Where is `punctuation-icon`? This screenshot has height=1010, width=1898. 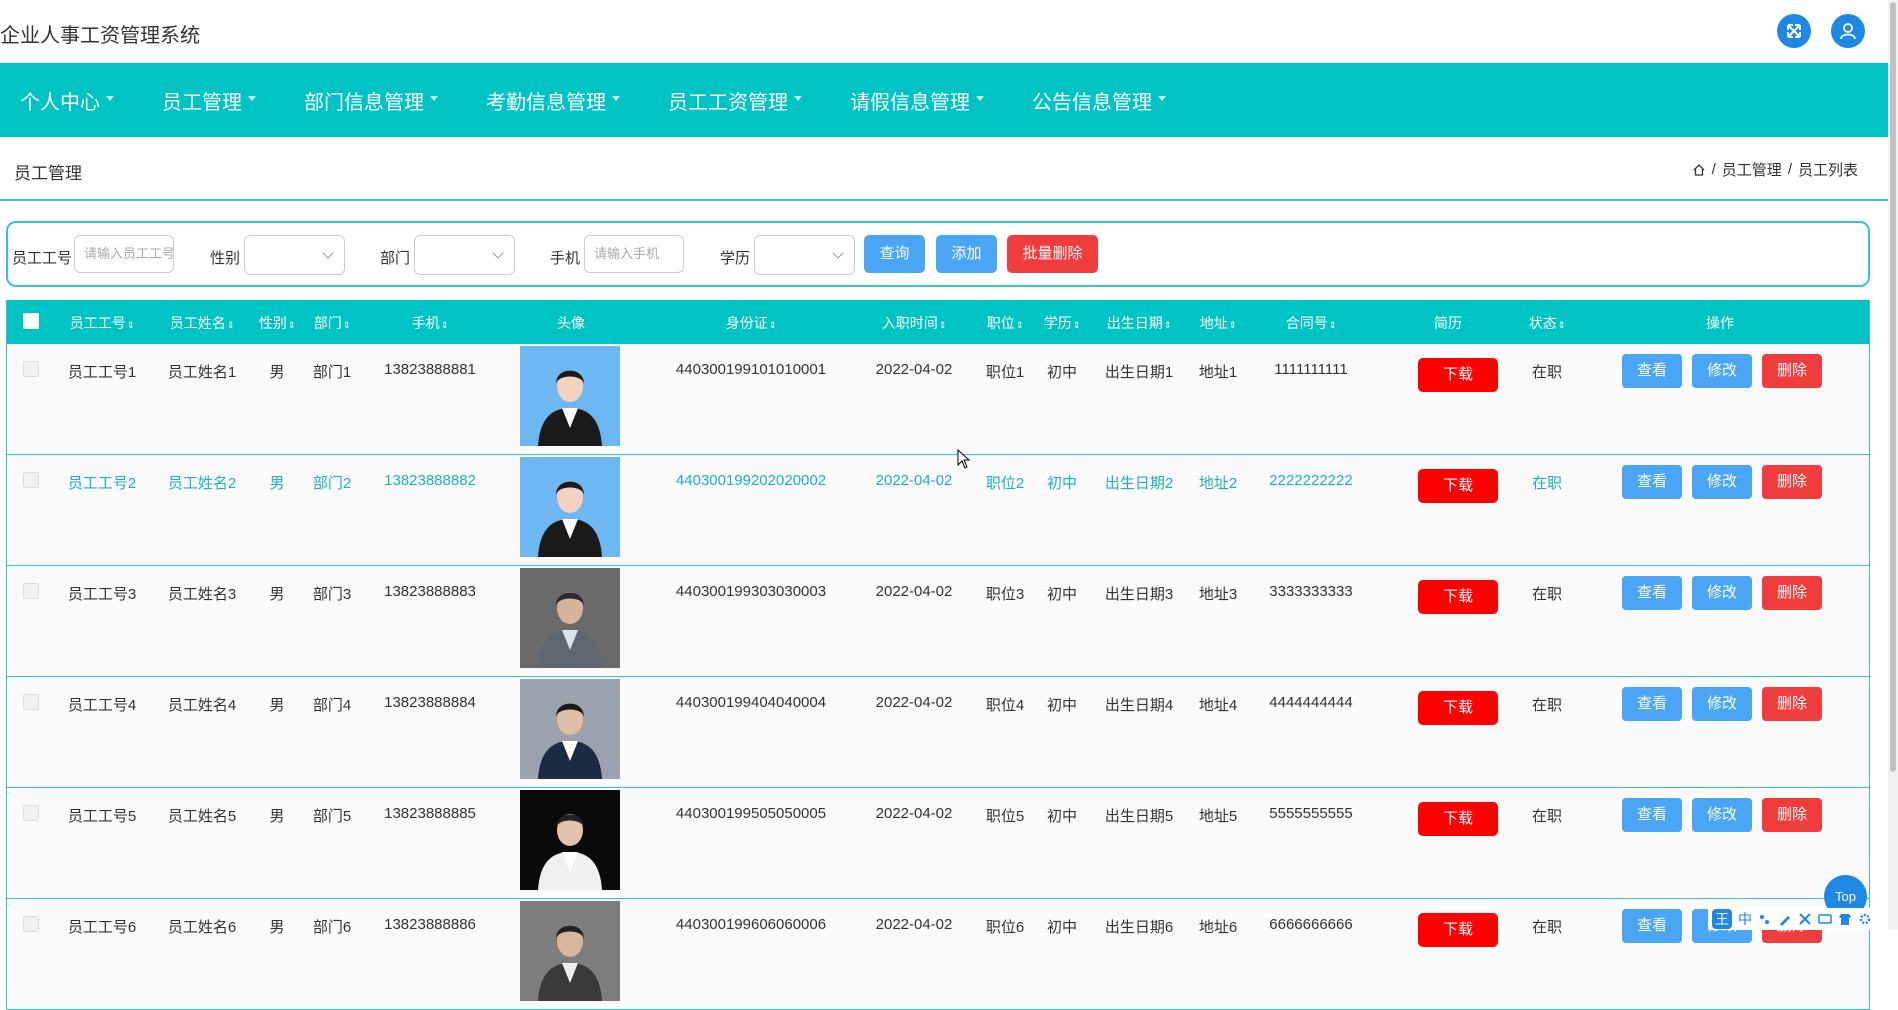
punctuation-icon is located at coordinates (1765, 919).